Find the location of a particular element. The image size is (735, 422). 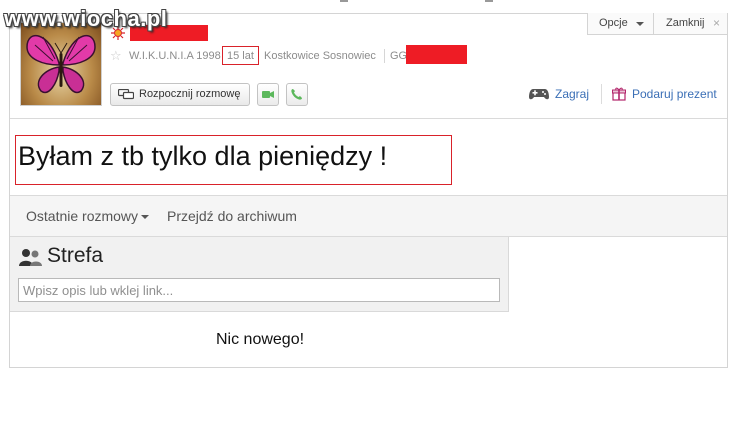

video-call-button is located at coordinates (268, 94).